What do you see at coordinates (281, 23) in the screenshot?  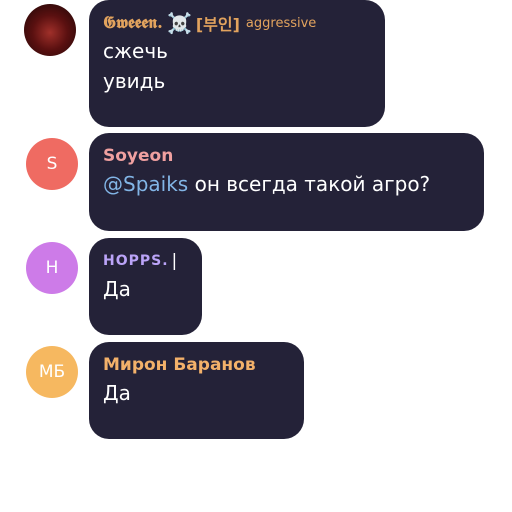 I see `author-tag: aggressive` at bounding box center [281, 23].